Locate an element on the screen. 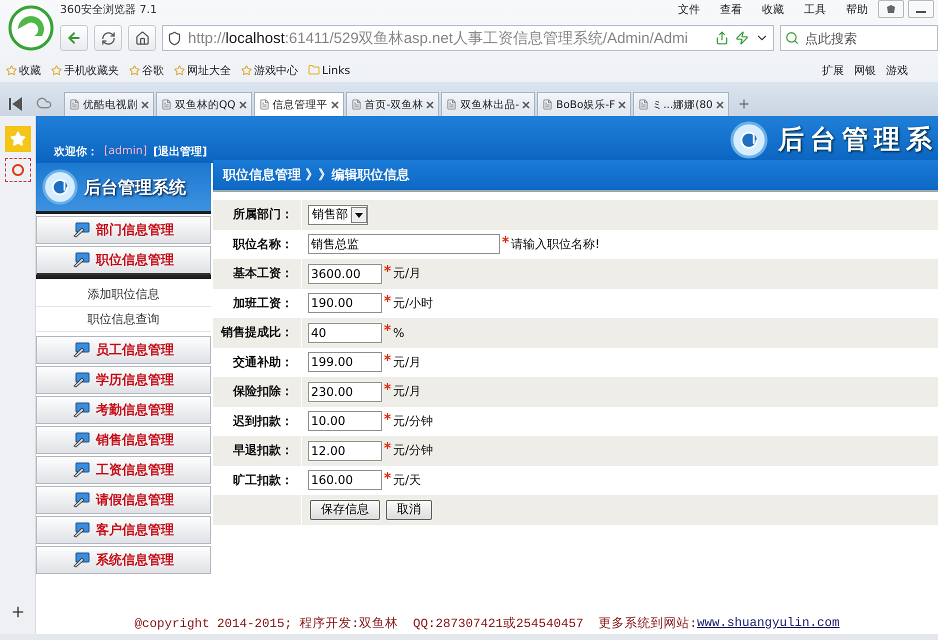 This screenshot has width=938, height=640. browser-tab: 优酷电视剧 is located at coordinates (109, 104).